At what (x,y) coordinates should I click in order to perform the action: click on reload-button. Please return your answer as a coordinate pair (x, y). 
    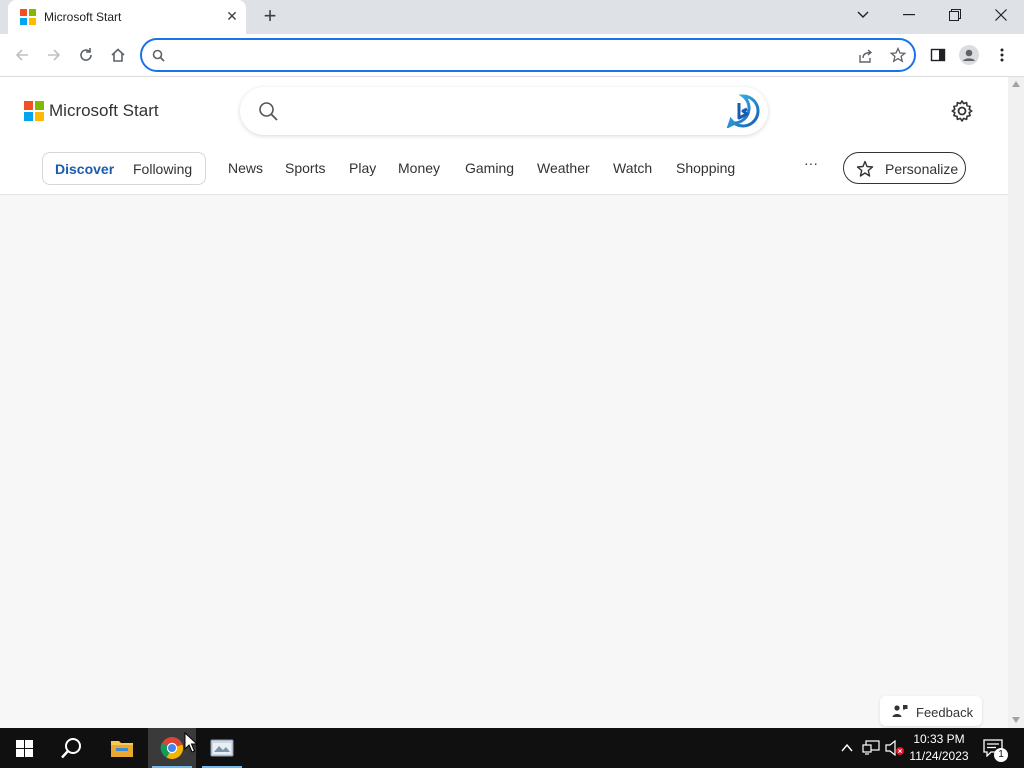
    Looking at the image, I should click on (86, 55).